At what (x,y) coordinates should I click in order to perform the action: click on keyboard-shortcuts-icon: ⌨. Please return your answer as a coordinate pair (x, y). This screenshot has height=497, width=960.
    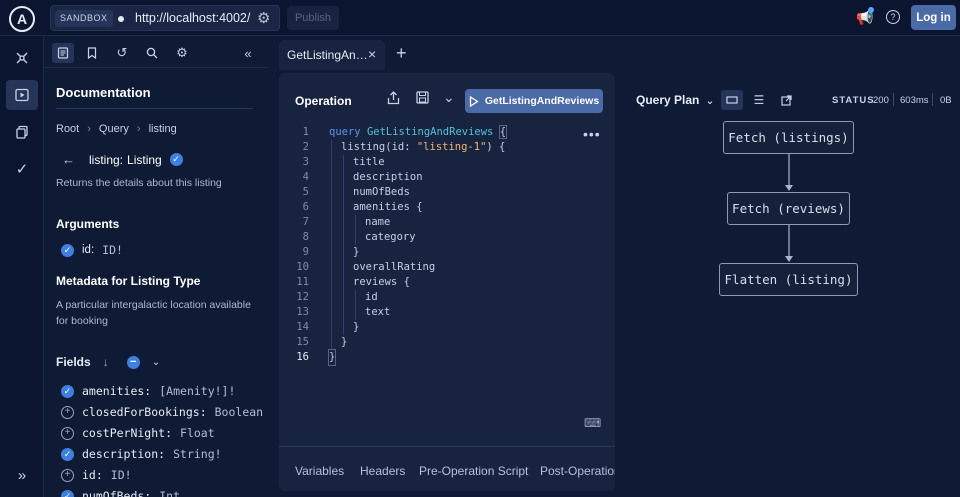
    Looking at the image, I should click on (592, 423).